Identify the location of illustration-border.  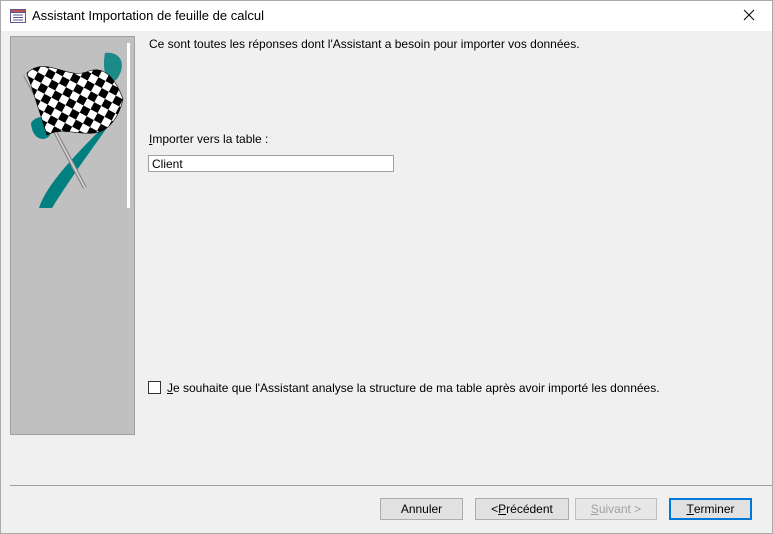
(128, 125).